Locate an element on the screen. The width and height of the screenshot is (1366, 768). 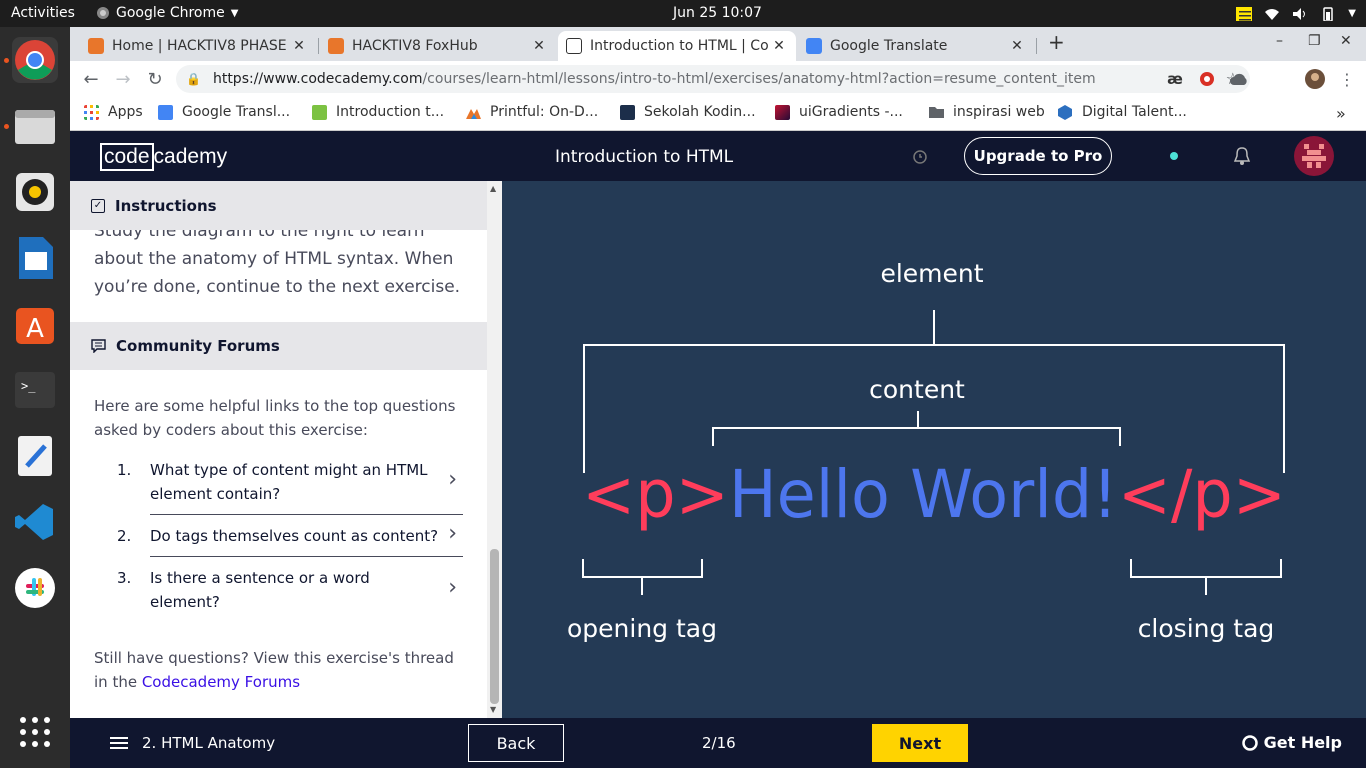
panel-scrollbar: ▲ ▼ is located at coordinates (494, 449).